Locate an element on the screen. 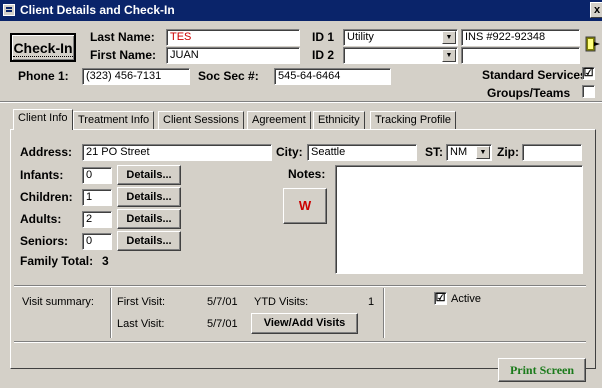 This screenshot has height=388, width=602. zip-field is located at coordinates (552, 152).